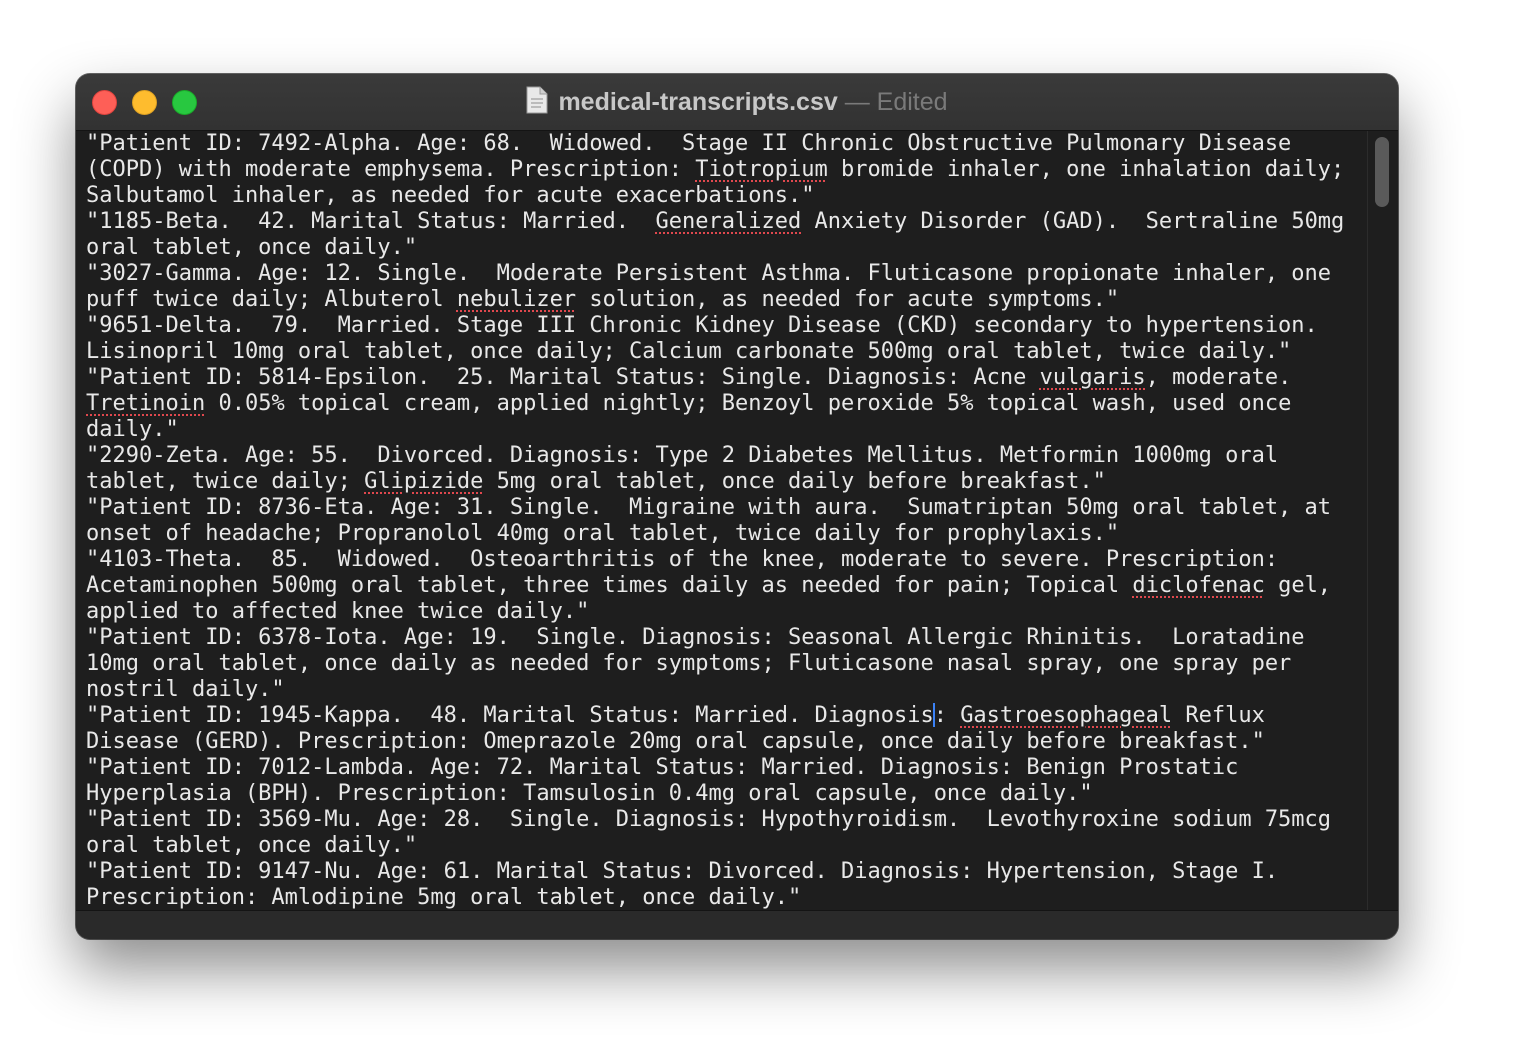 The image size is (1518, 1054). What do you see at coordinates (1066, 715) in the screenshot?
I see `misspelled-word: Gastroesophageal` at bounding box center [1066, 715].